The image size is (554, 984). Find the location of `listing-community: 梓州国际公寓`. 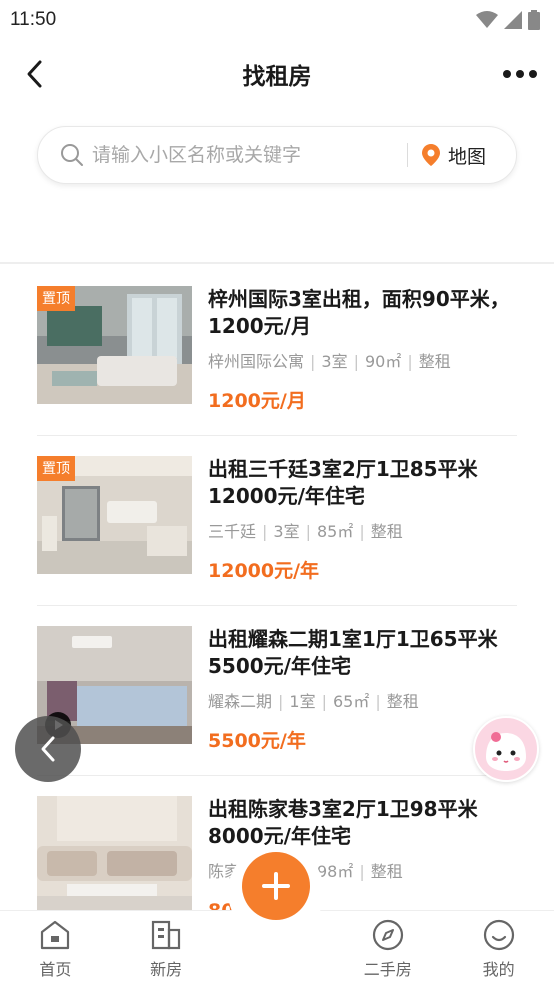

listing-community: 梓州国际公寓 is located at coordinates (256, 361).